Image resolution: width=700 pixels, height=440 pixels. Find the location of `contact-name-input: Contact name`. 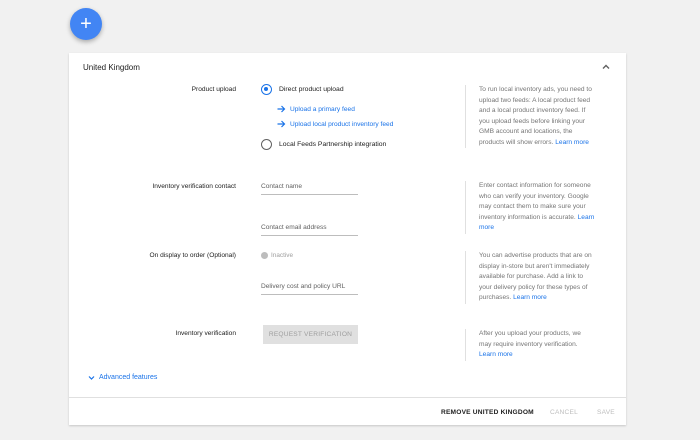

contact-name-input: Contact name is located at coordinates (309, 189).